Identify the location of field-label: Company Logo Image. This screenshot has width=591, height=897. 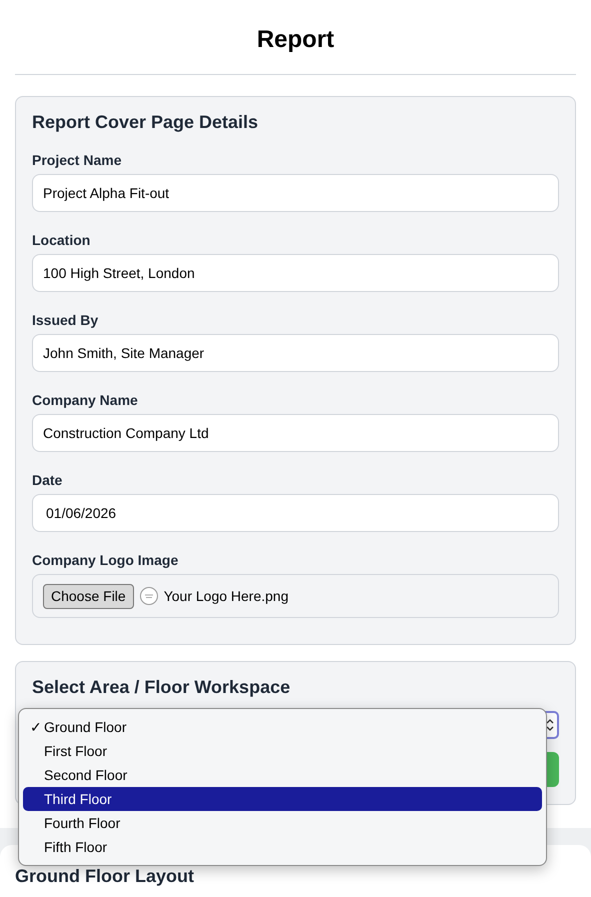
(106, 560).